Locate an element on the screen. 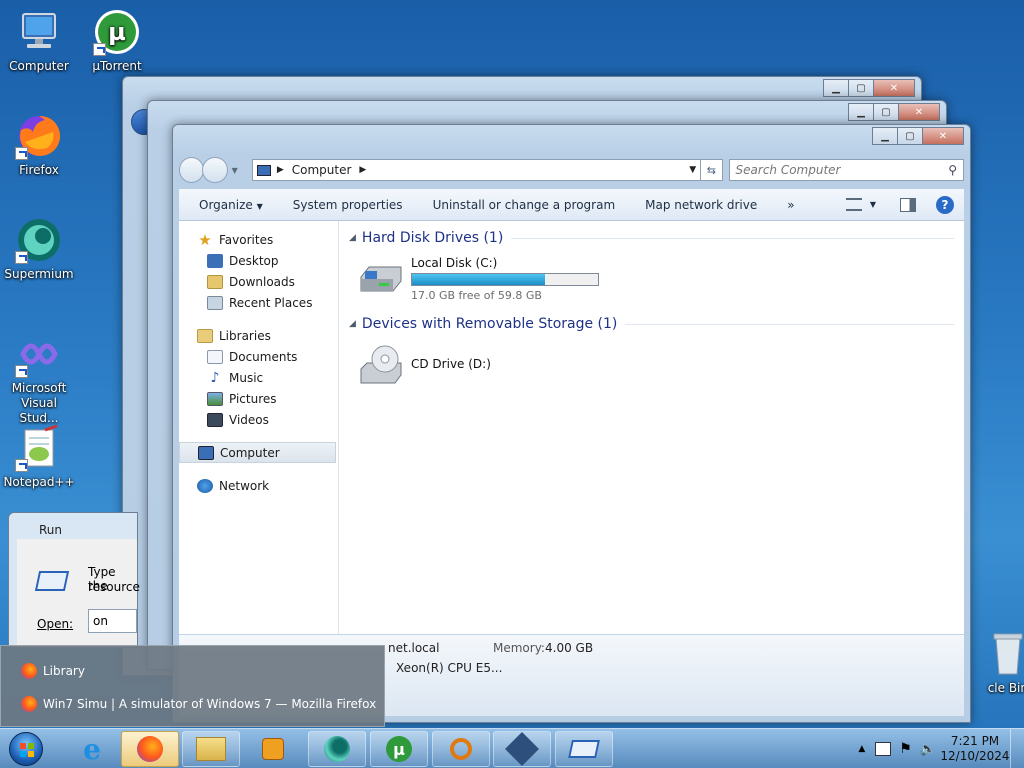 This screenshot has width=1024, height=768. drive-item-d: CD Drive (D:) is located at coordinates (651, 365).